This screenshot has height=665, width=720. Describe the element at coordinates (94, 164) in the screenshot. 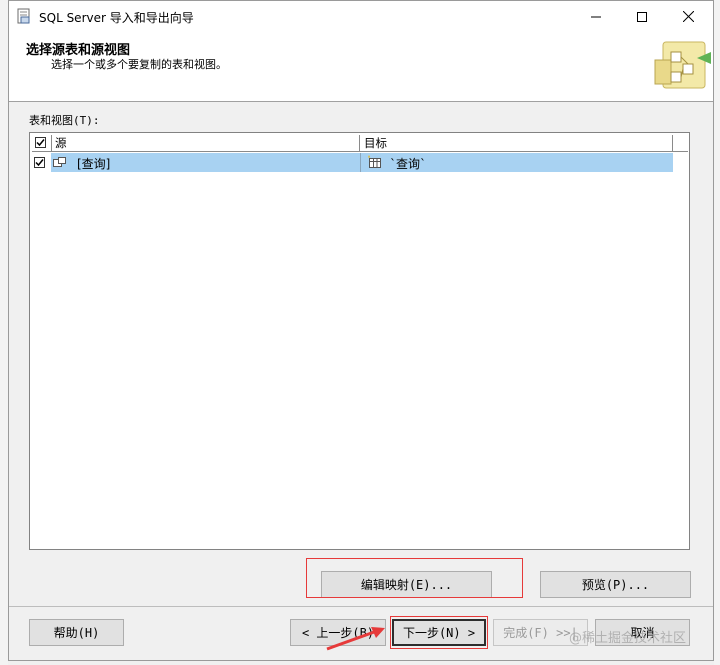

I see `source-cell: [查询]` at that location.